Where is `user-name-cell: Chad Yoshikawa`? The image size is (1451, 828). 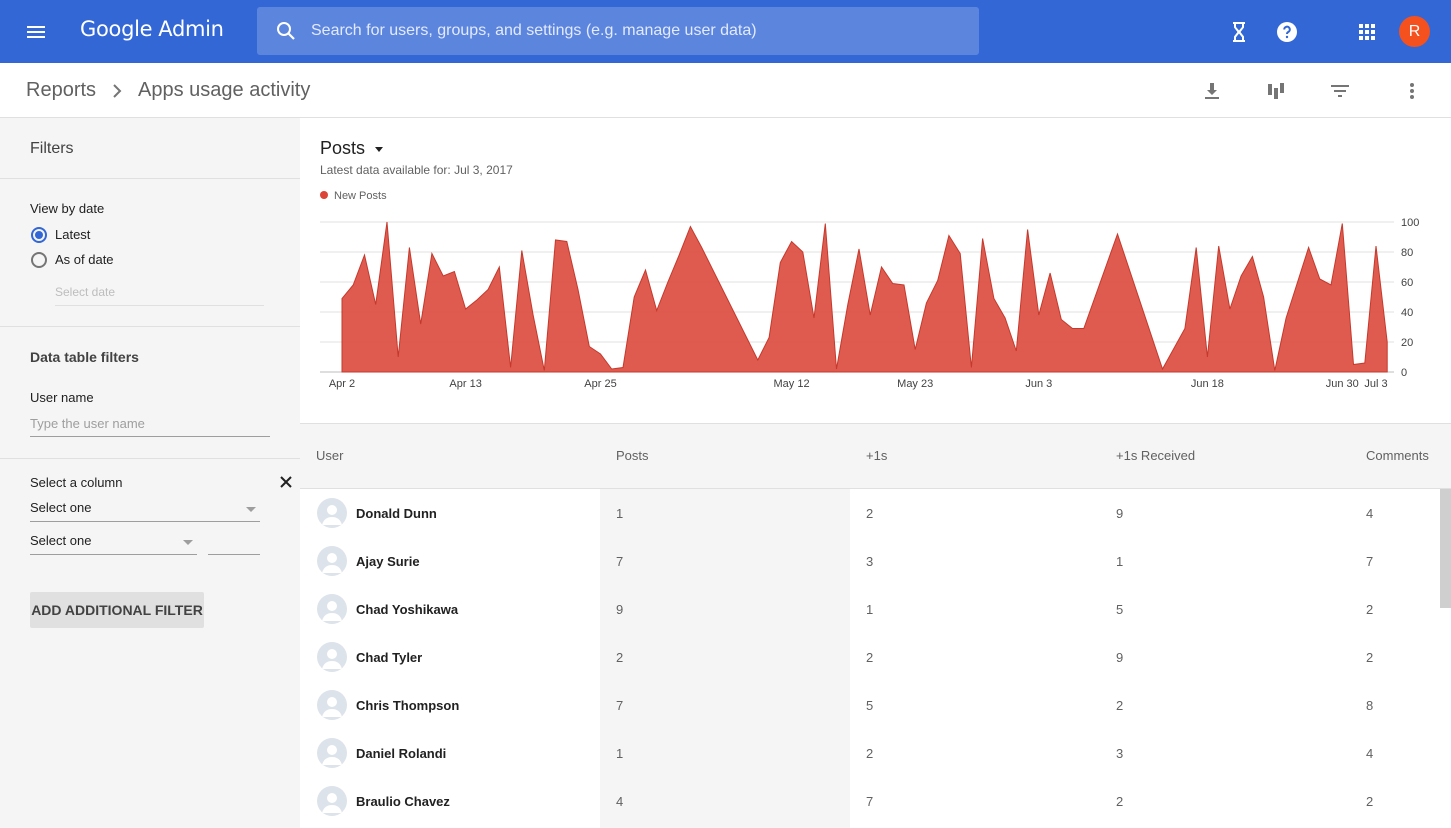 user-name-cell: Chad Yoshikawa is located at coordinates (407, 609).